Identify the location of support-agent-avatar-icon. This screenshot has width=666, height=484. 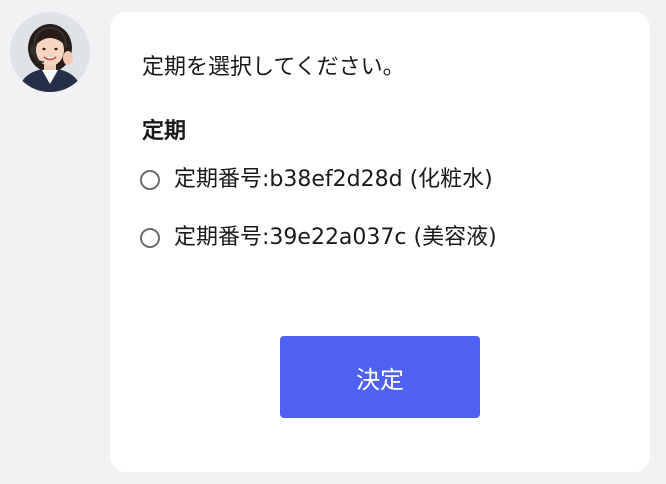
(50, 52).